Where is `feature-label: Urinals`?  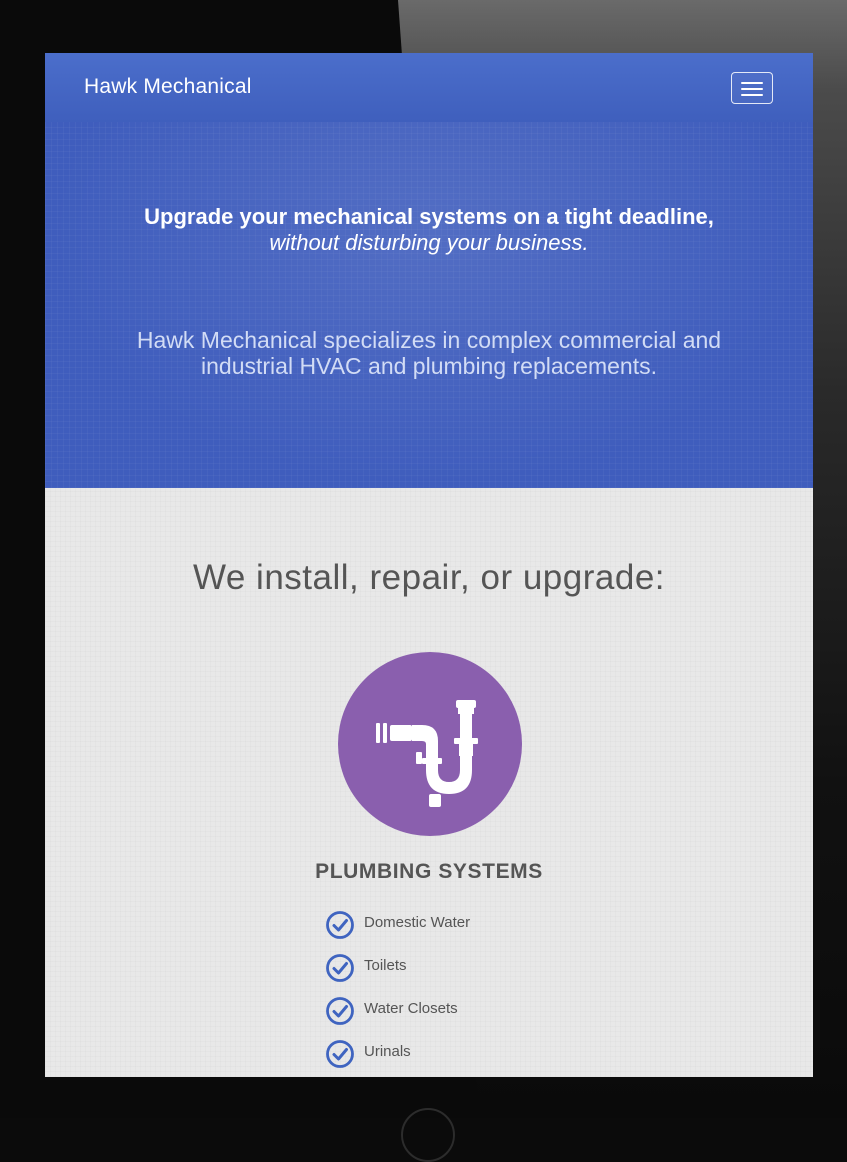
feature-label: Urinals is located at coordinates (387, 1051).